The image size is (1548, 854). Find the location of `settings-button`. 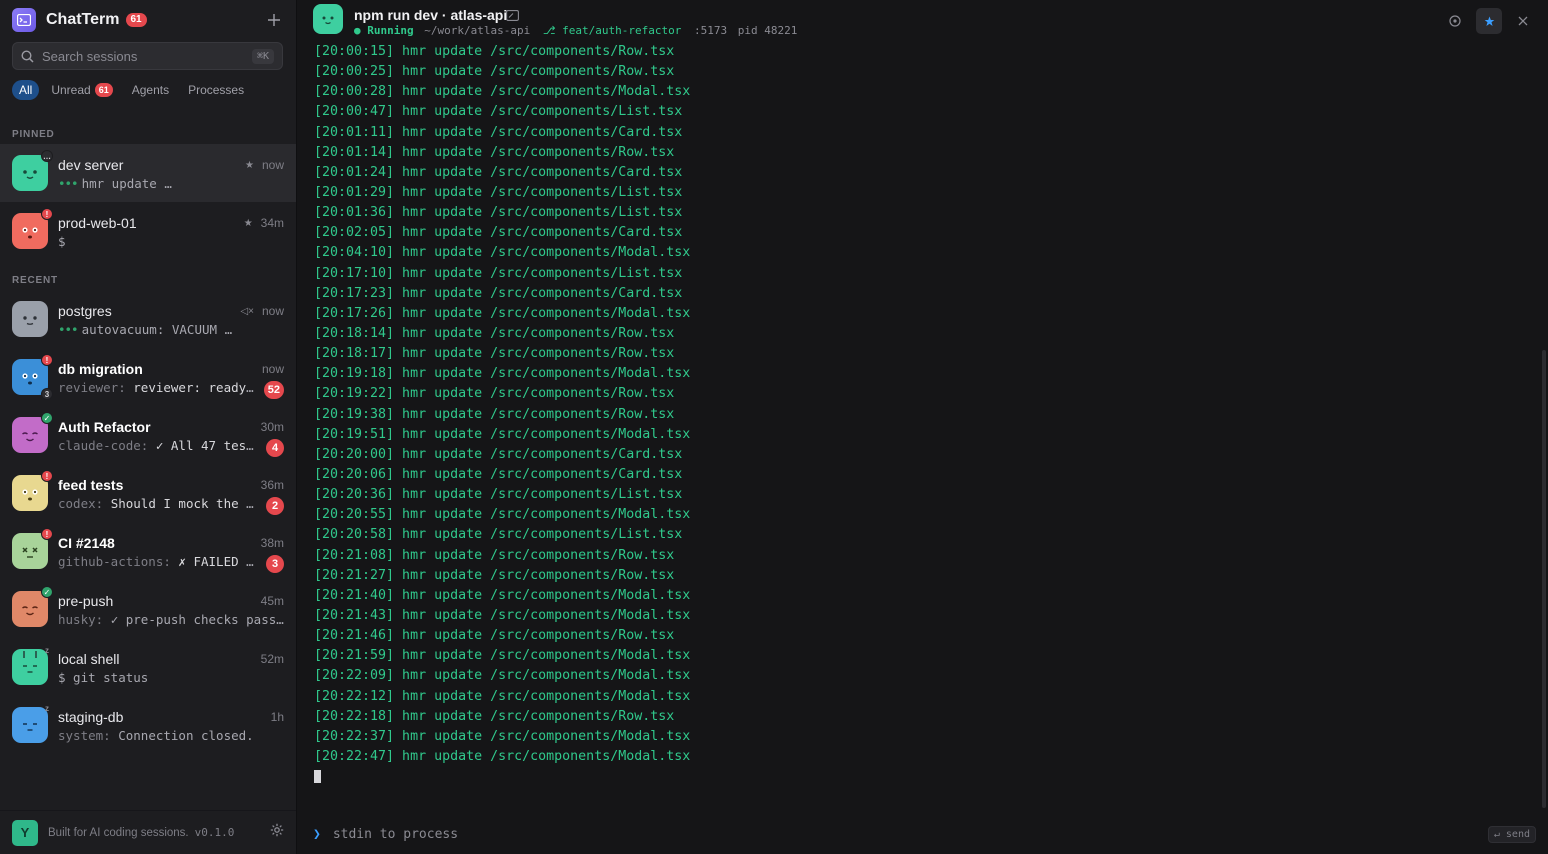

settings-button is located at coordinates (277, 832).